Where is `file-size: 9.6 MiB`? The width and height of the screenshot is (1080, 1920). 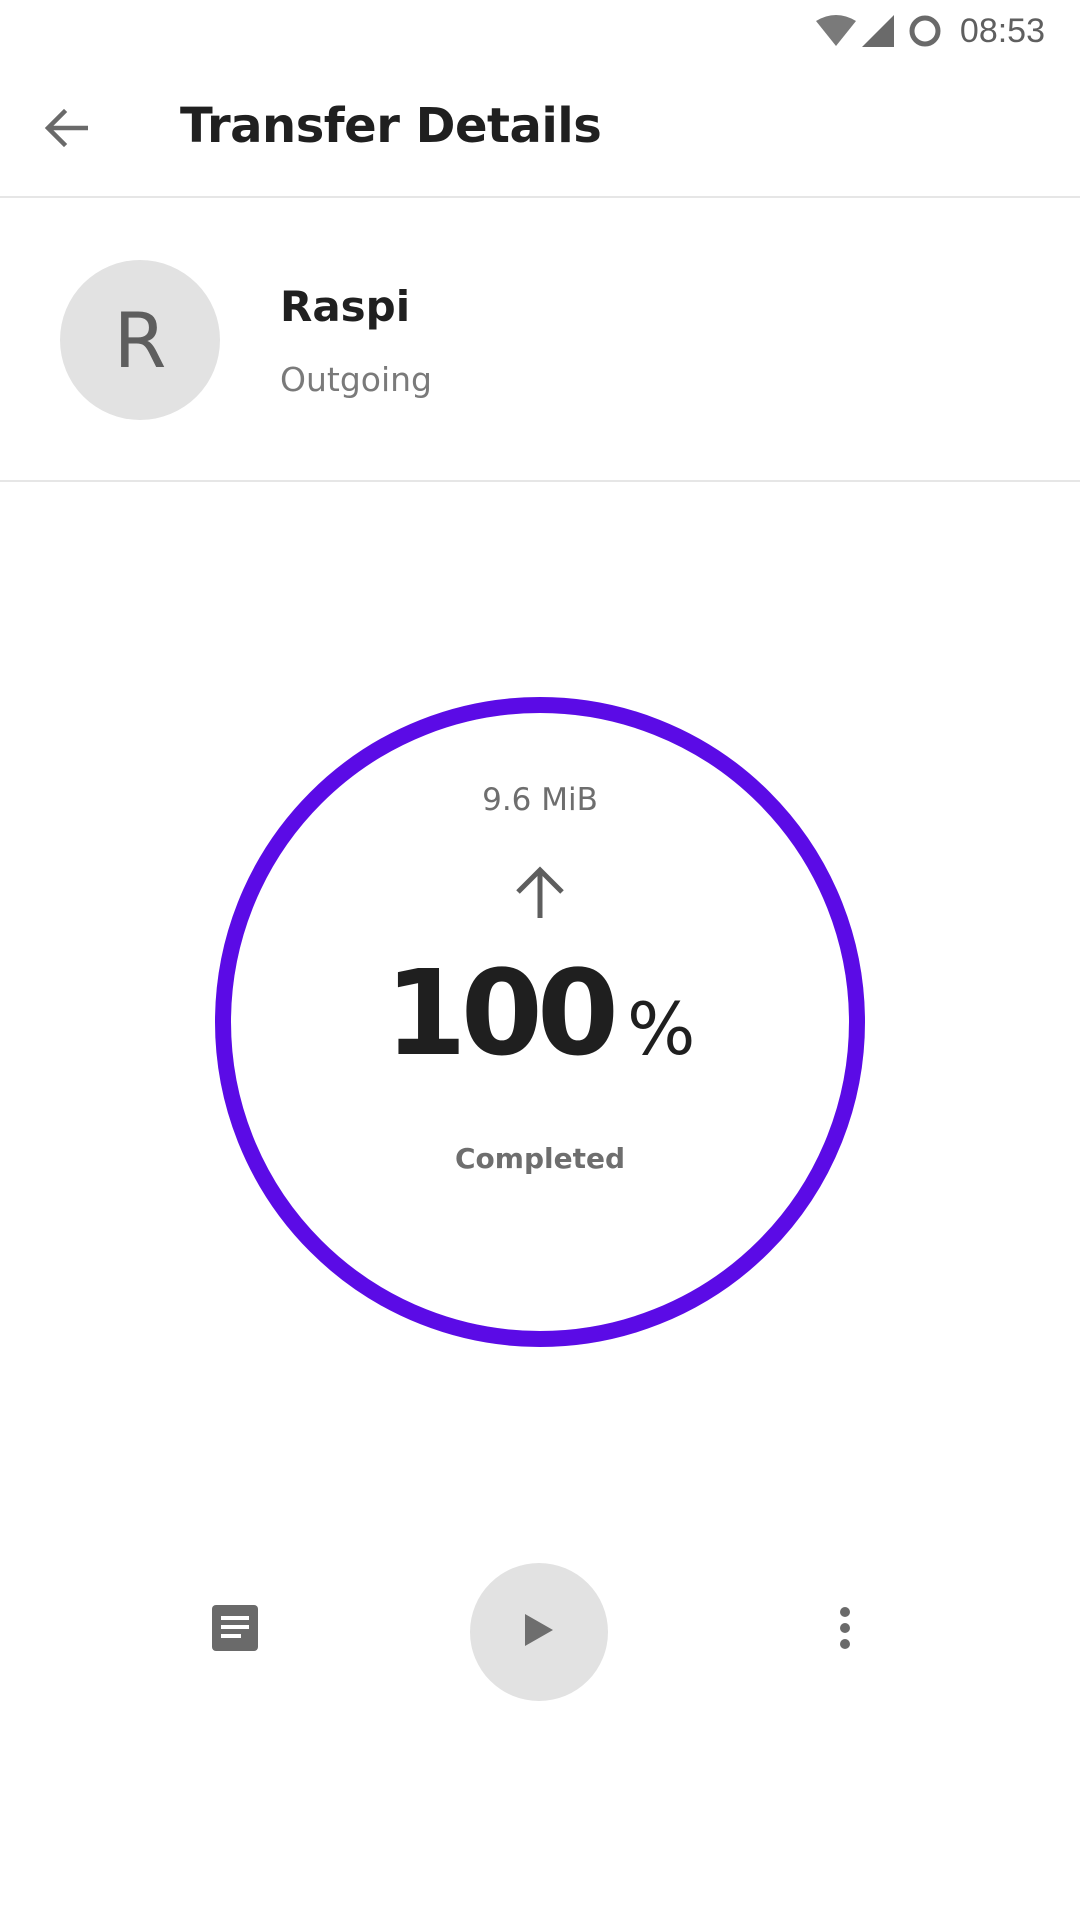 file-size: 9.6 MiB is located at coordinates (540, 800).